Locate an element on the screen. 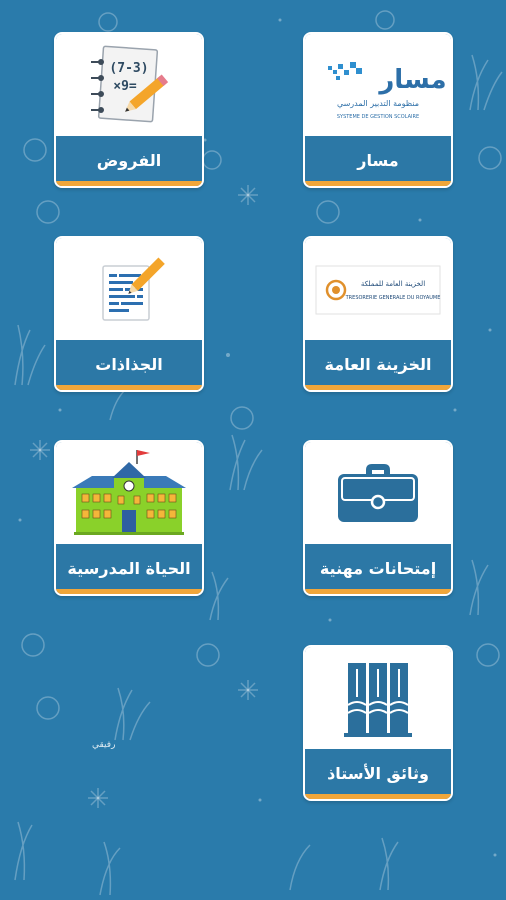  tile-school-life: الحياة المدرسية is located at coordinates (129, 518).